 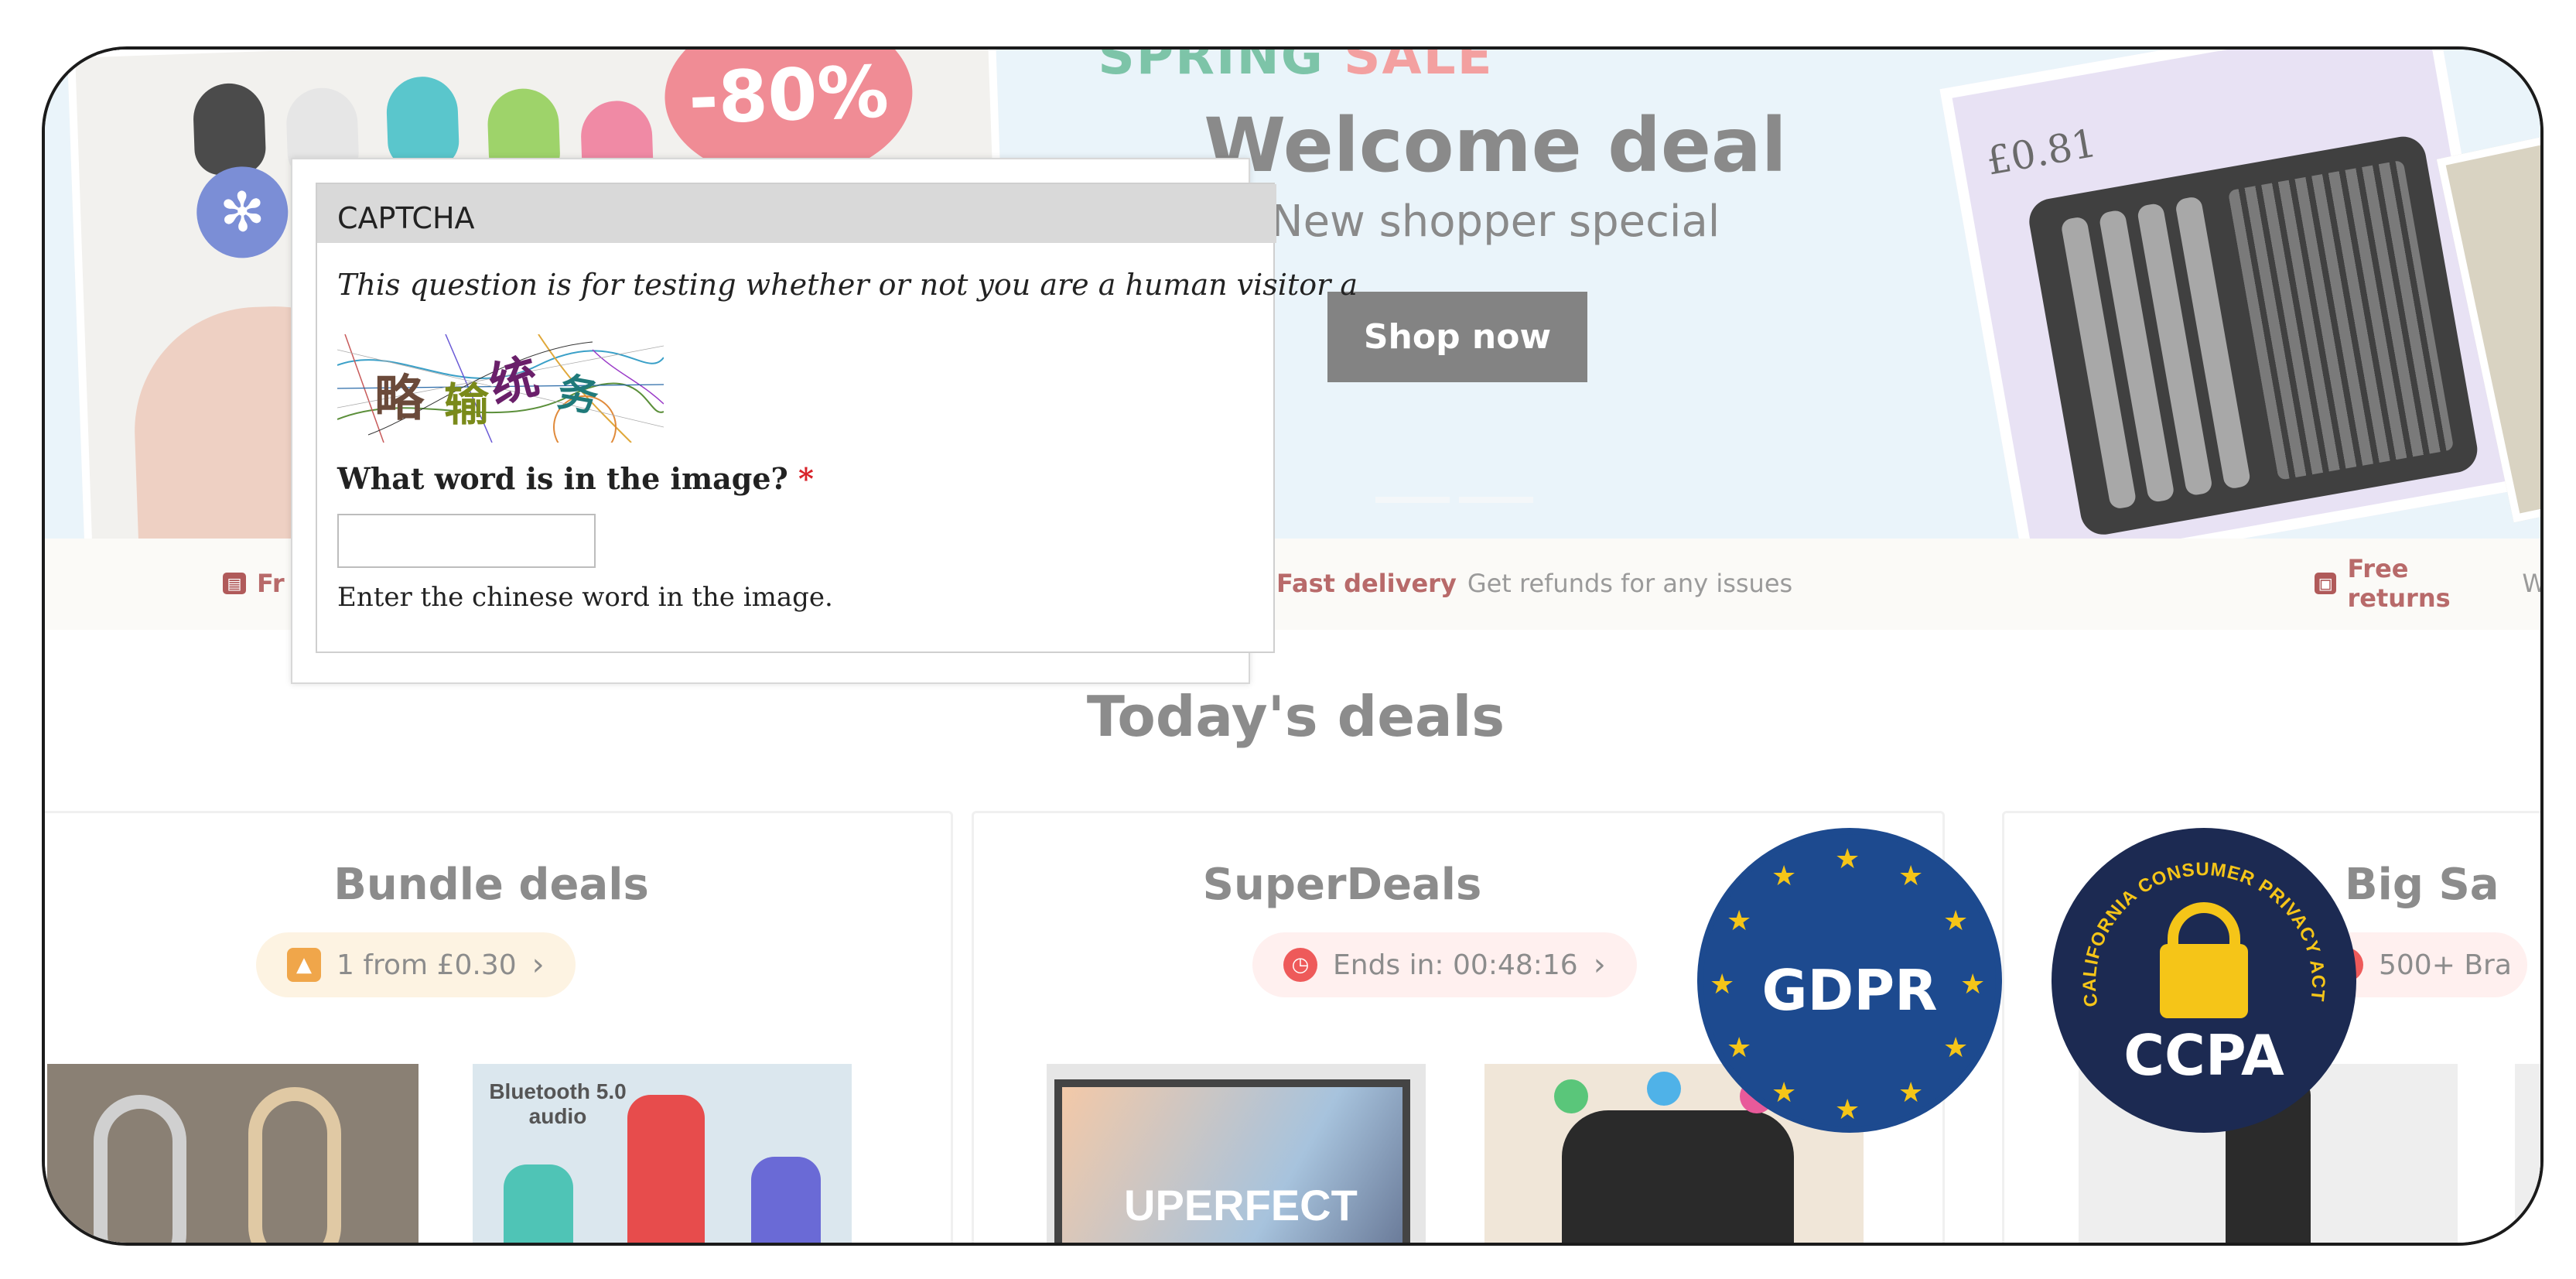 I want to click on benefit-text: Get refunds for any issues, so click(x=1630, y=583).